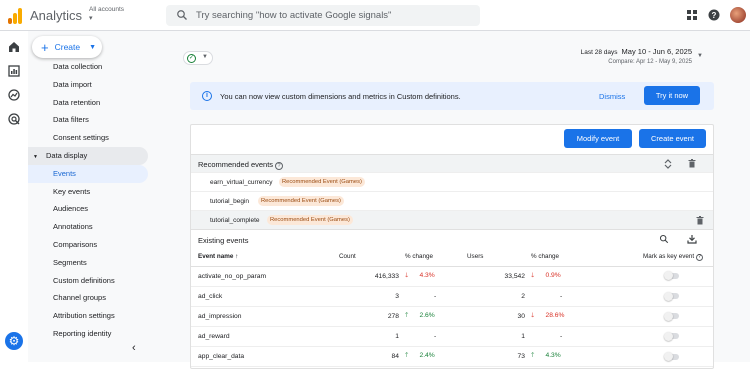 Image resolution: width=750 pixels, height=369 pixels. Describe the element at coordinates (692, 15) in the screenshot. I see `apps-grid-icon` at that location.